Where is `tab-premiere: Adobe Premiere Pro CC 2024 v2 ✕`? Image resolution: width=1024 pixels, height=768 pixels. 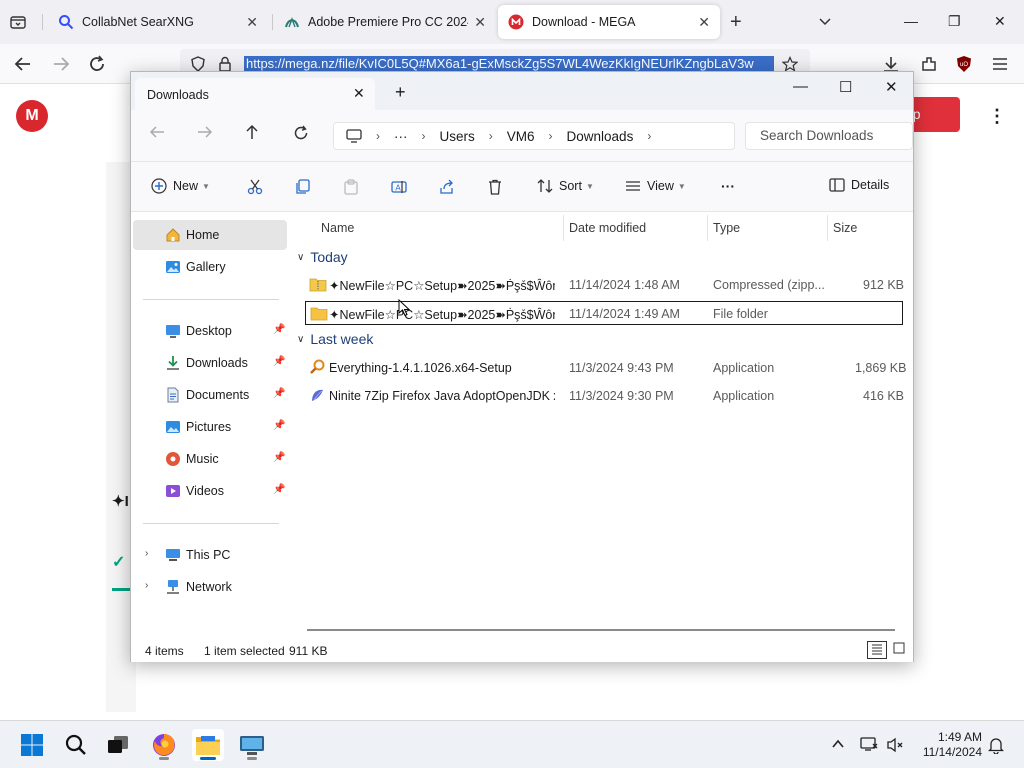 tab-premiere: Adobe Premiere Pro CC 2024 v2 ✕ is located at coordinates (385, 22).